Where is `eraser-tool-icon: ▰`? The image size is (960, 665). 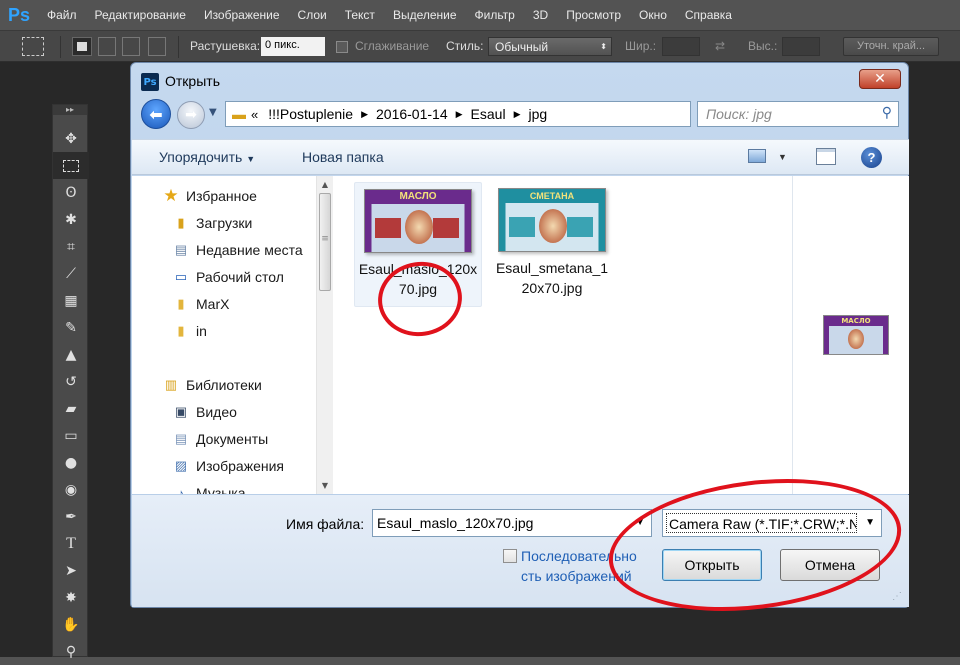
eraser-tool-icon: ▰ is located at coordinates (71, 408).